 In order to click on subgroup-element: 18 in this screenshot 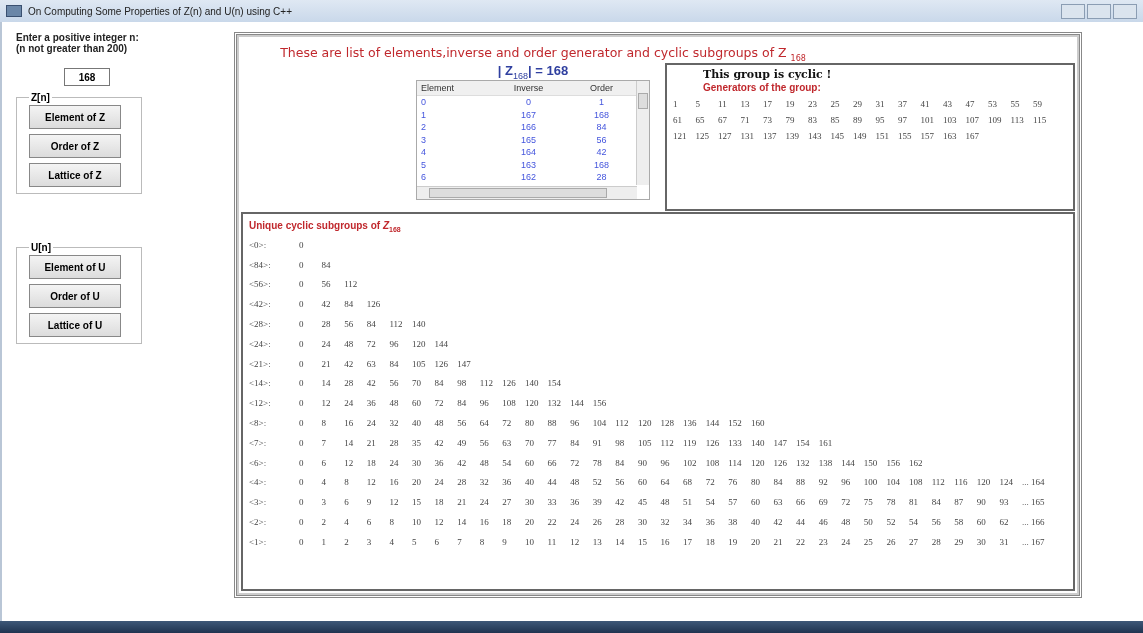, I will do `click(507, 522)`.